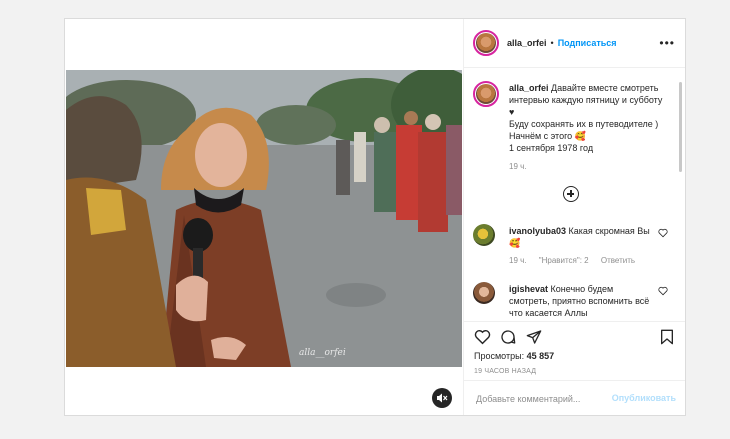 The image size is (730, 439). I want to click on comment-time: 19 ч., so click(518, 260).